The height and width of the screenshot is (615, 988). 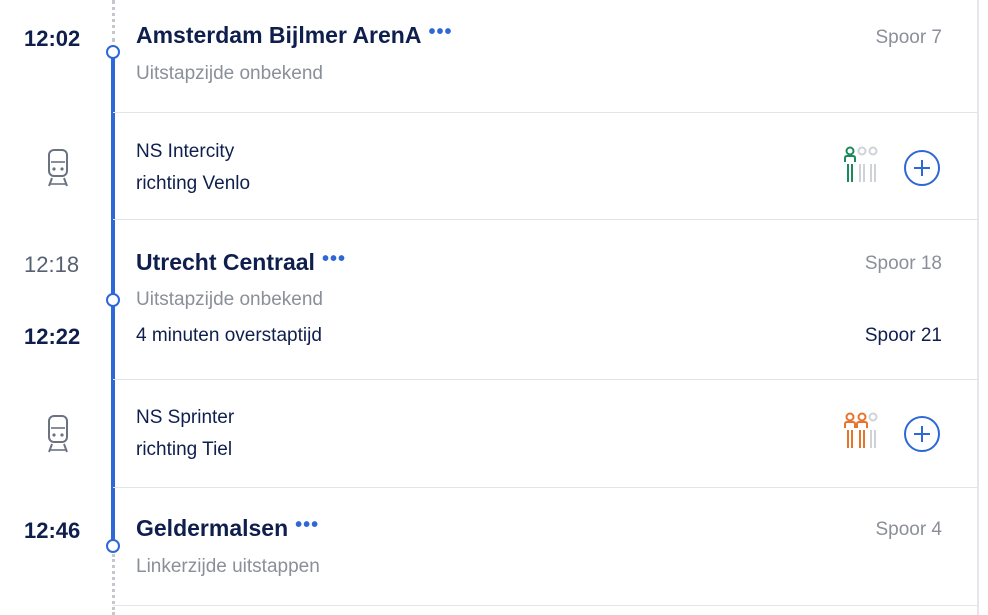 I want to click on station-name: Utrecht Centraal •••, so click(x=241, y=262).